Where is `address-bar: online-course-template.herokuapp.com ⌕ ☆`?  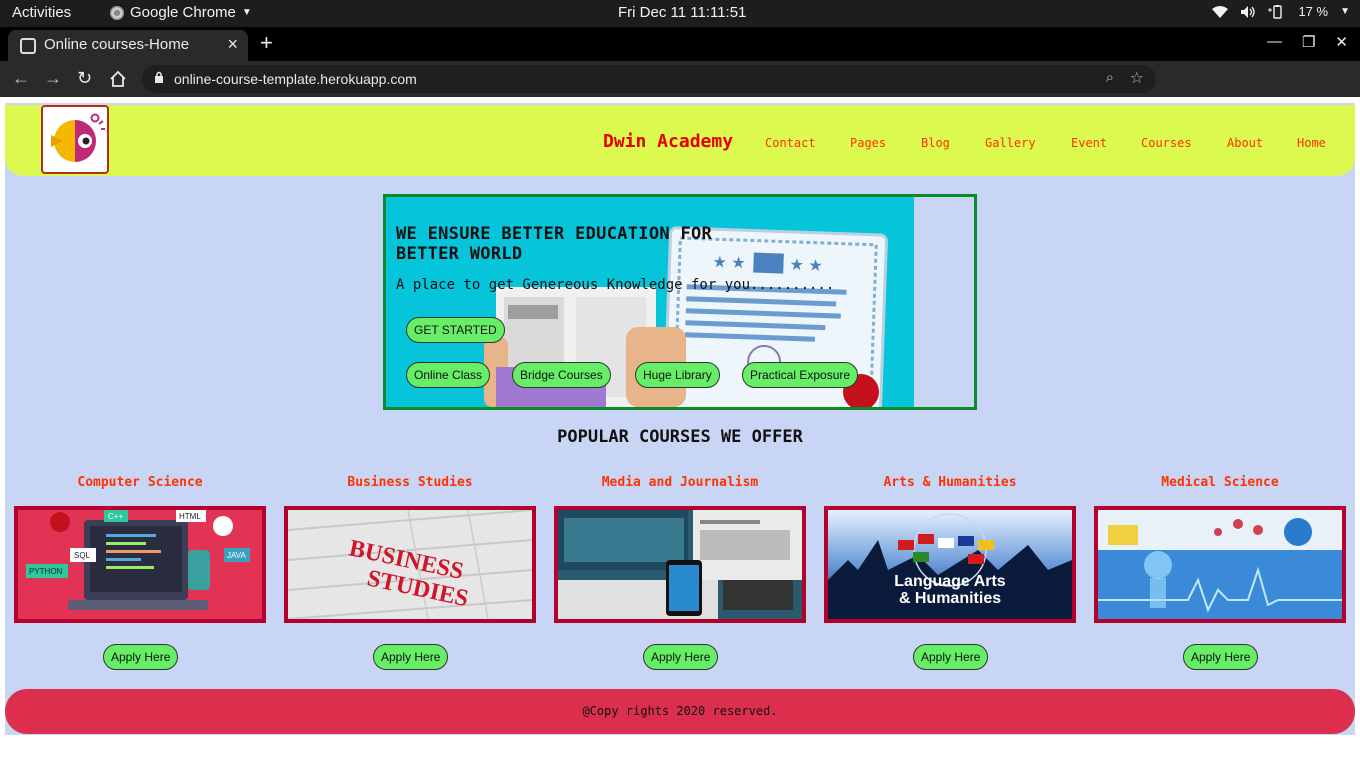
address-bar: online-course-template.herokuapp.com ⌕ ☆ is located at coordinates (649, 79).